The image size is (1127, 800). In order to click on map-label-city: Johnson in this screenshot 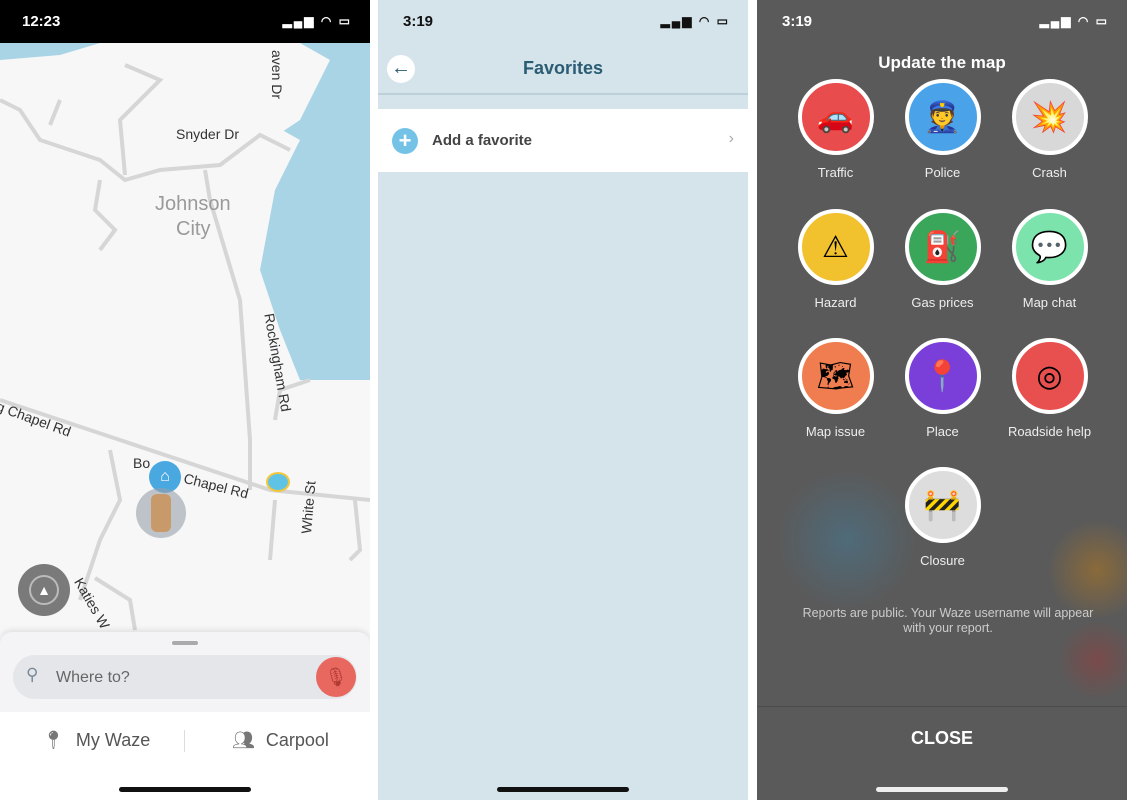, I will do `click(193, 204)`.